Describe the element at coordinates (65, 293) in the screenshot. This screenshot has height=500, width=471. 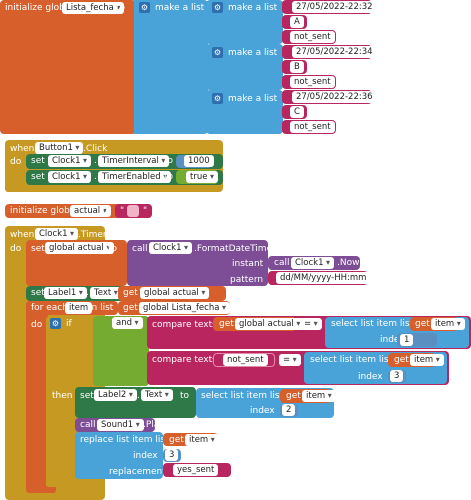
I see `component-dropdown: Label1` at that location.